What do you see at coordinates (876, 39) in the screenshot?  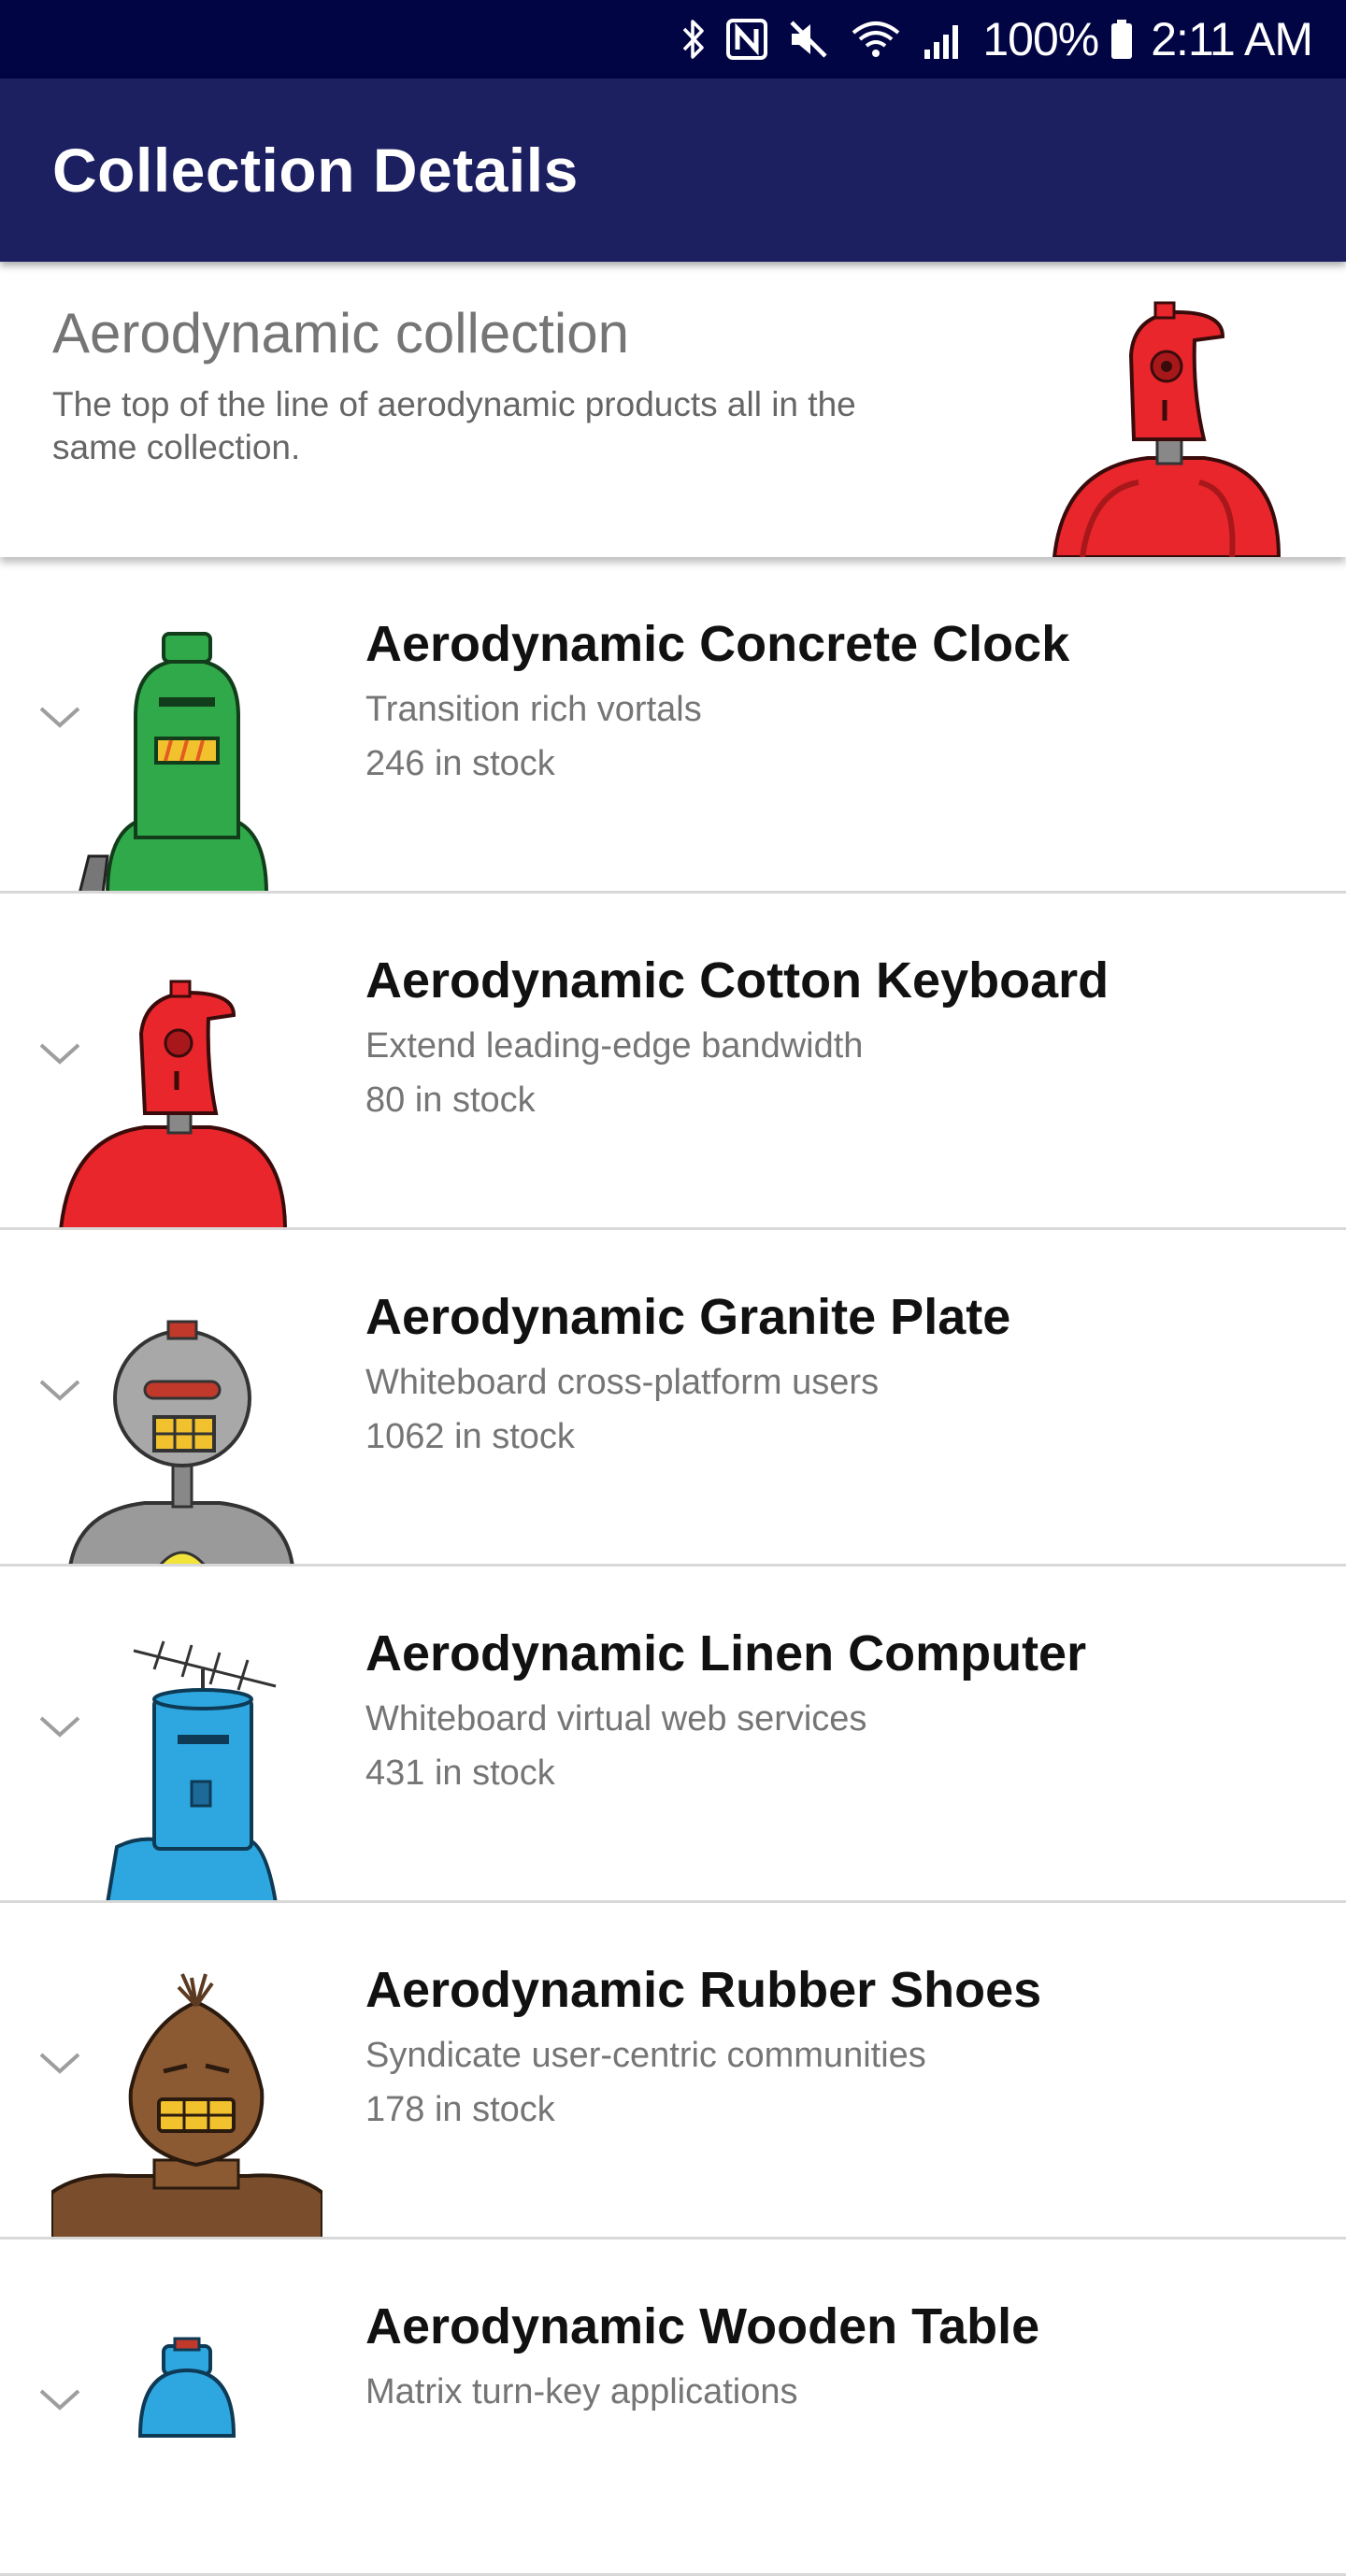 I see `wifi-icon` at bounding box center [876, 39].